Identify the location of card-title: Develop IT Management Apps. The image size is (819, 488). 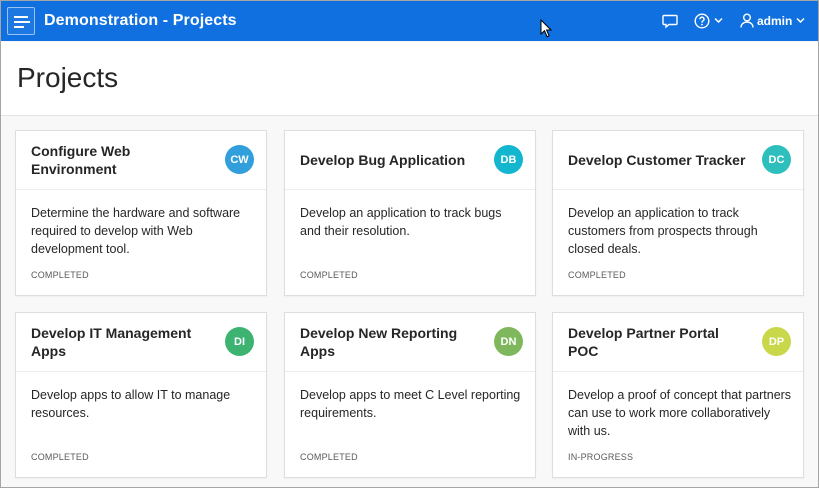
(123, 342).